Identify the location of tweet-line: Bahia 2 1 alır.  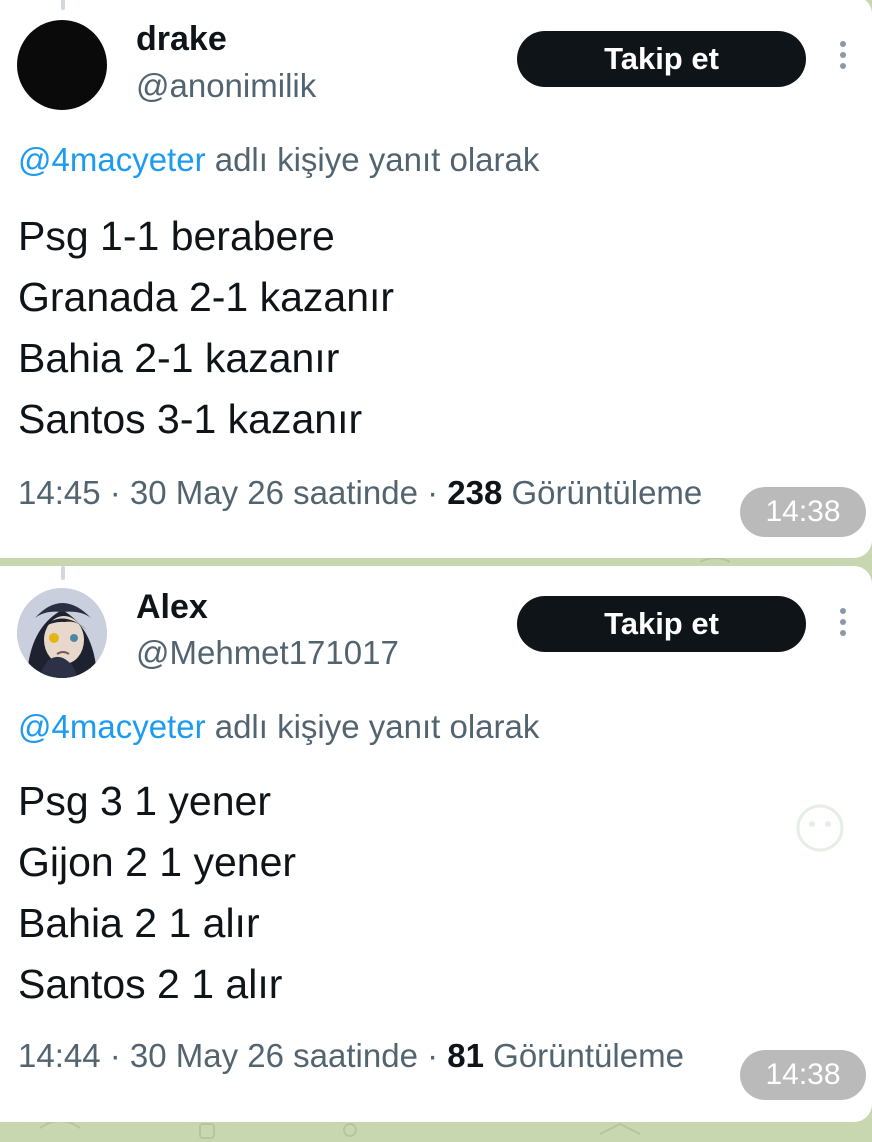
(139, 923).